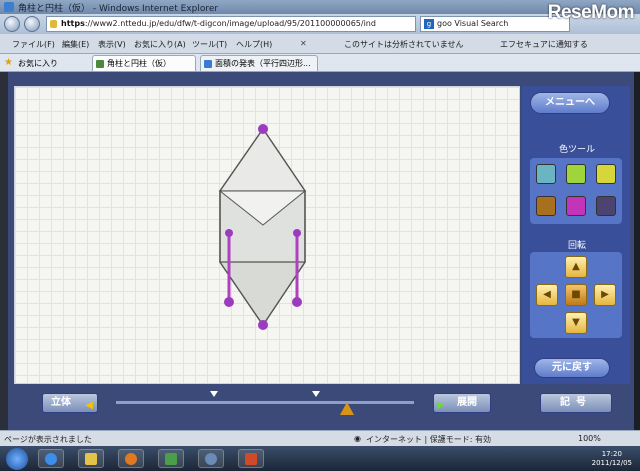  What do you see at coordinates (404, 44) in the screenshot?
I see `security-message: このサイトは分析されていません` at bounding box center [404, 44].